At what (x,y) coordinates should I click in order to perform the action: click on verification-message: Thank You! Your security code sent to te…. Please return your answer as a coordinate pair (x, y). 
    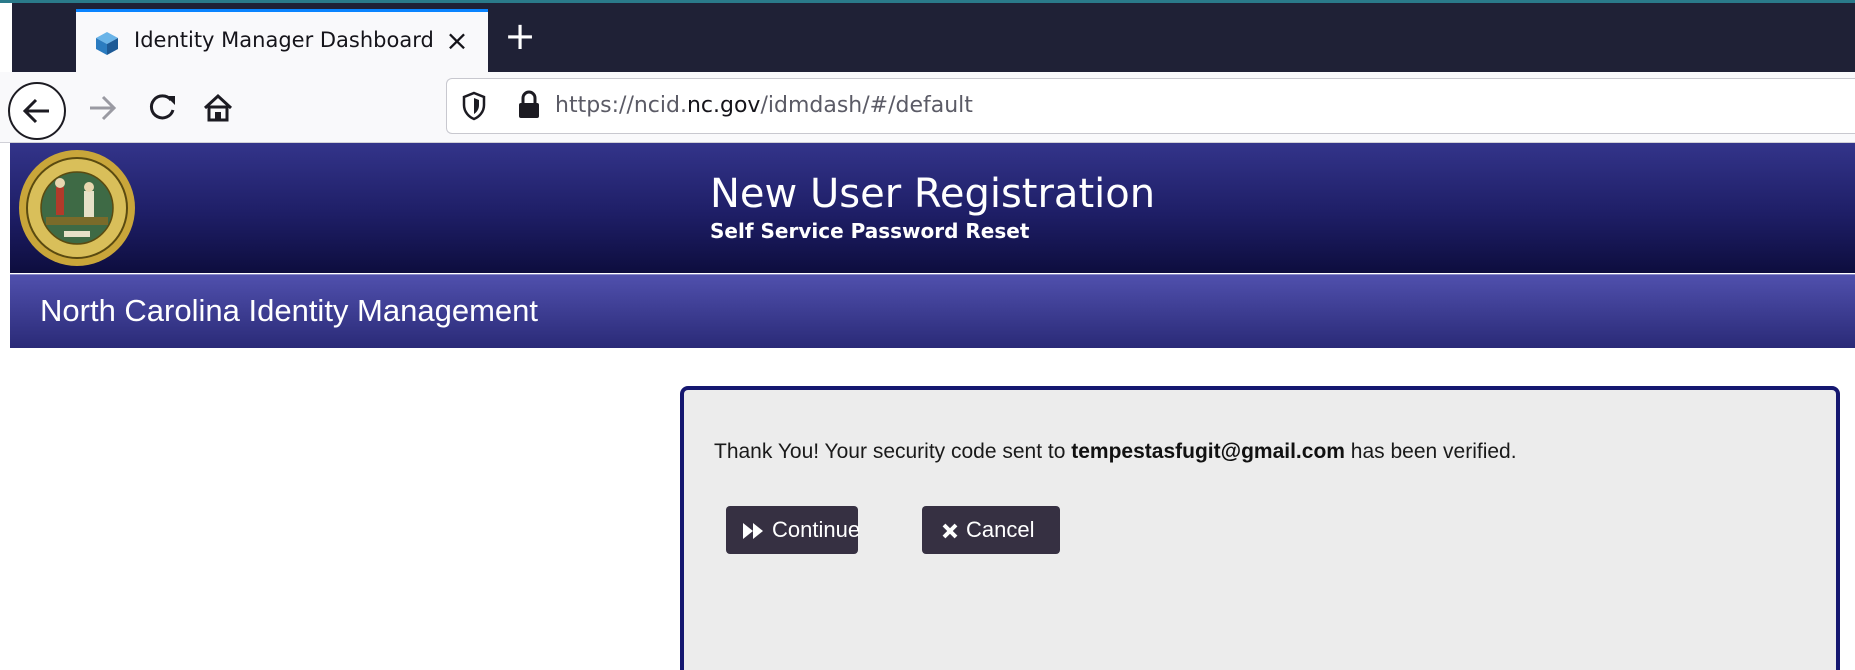
    Looking at the image, I should click on (1115, 452).